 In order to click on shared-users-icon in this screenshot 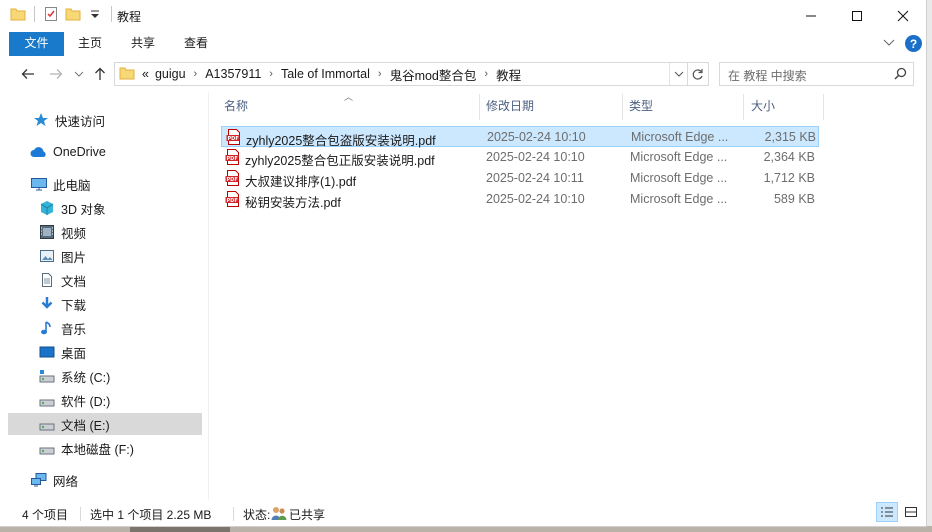, I will do `click(279, 514)`.